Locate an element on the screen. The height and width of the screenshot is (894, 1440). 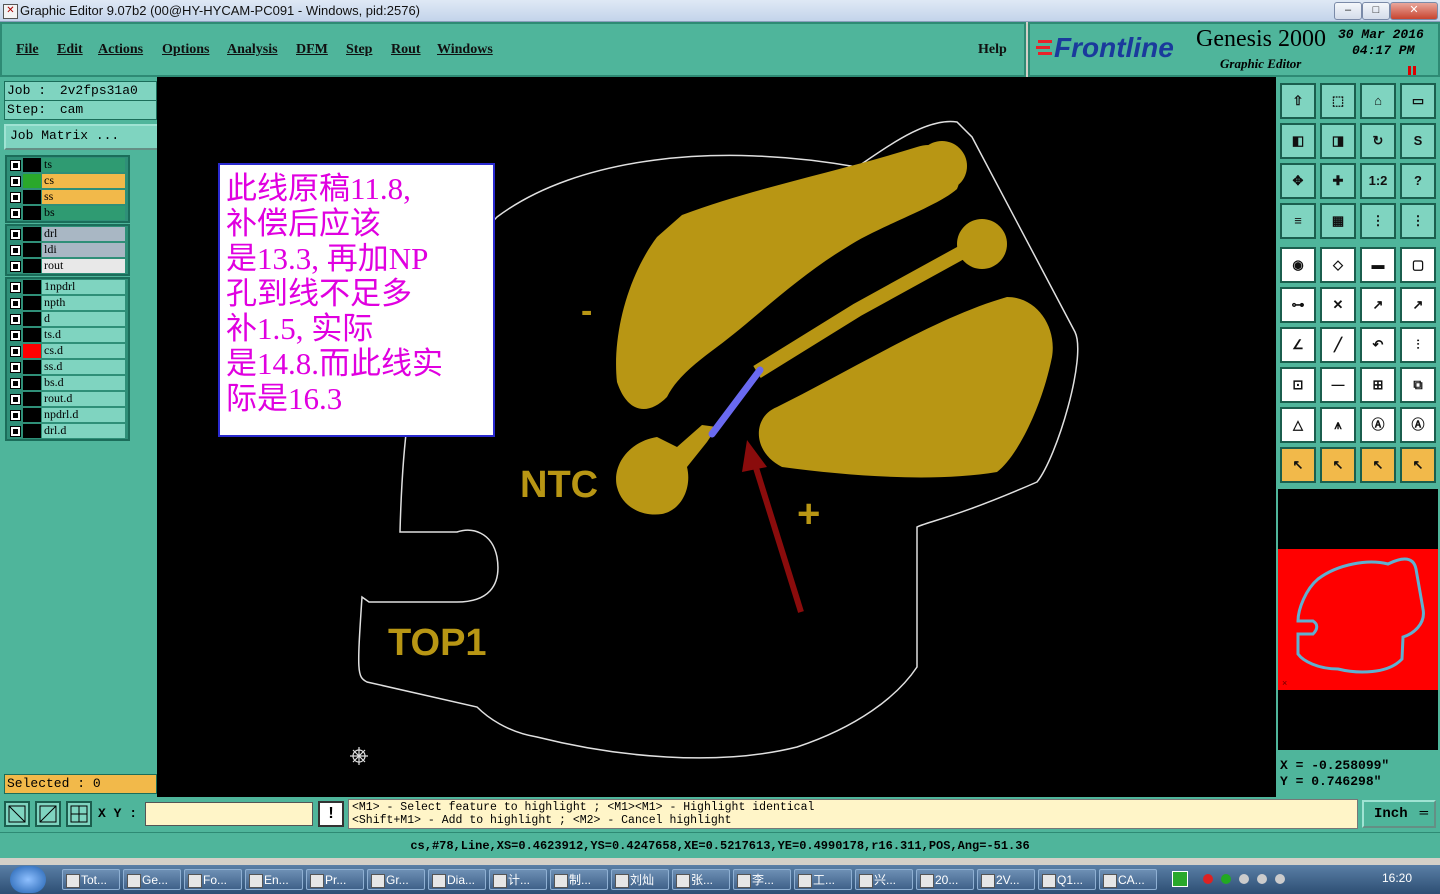
layer-name: cs.d is located at coordinates (83, 351).